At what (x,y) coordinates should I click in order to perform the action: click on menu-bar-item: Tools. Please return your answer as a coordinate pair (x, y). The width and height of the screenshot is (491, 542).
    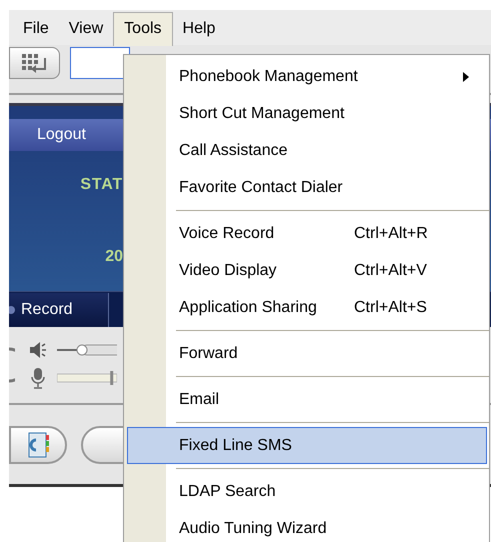
    Looking at the image, I should click on (143, 29).